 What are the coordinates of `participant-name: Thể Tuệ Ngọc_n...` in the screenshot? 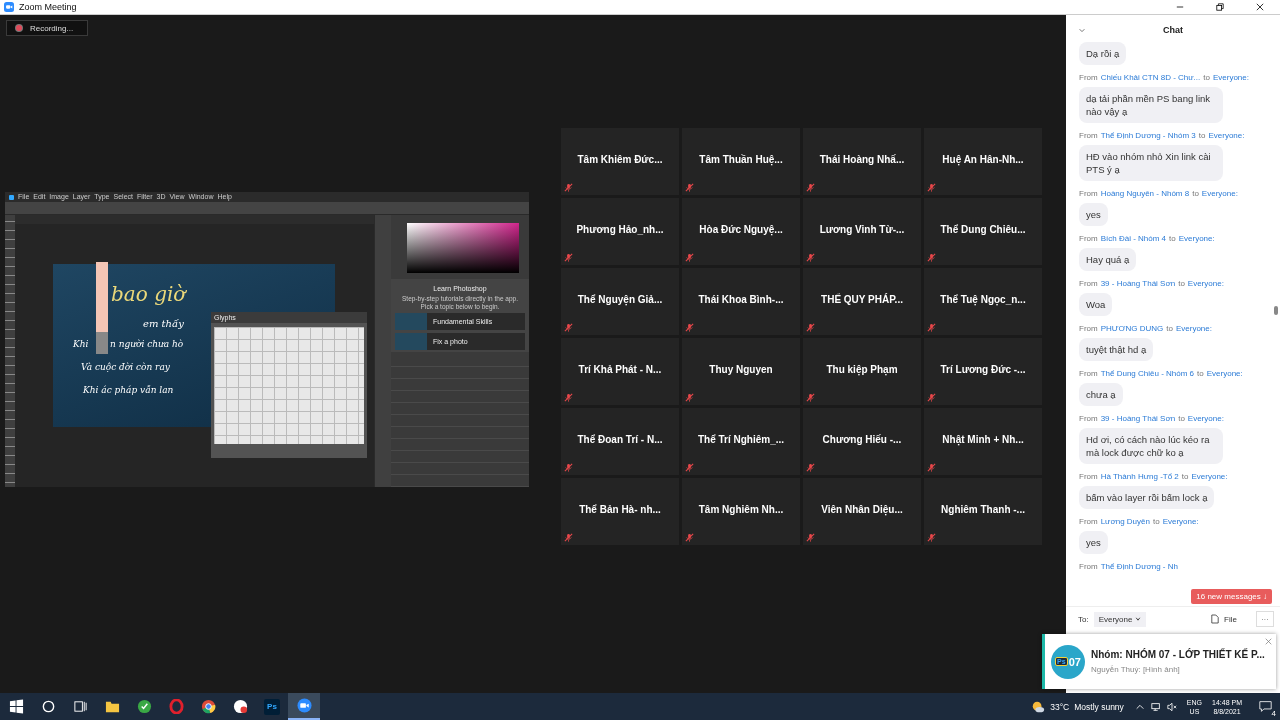 It's located at (983, 299).